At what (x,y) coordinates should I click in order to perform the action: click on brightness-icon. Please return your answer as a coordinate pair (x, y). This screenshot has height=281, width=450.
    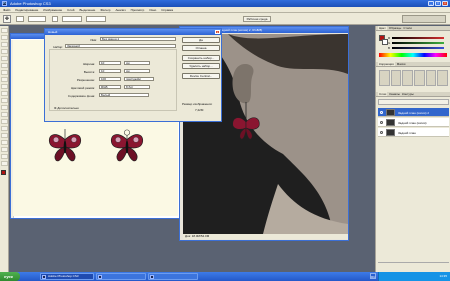
    Looking at the image, I should click on (384, 78).